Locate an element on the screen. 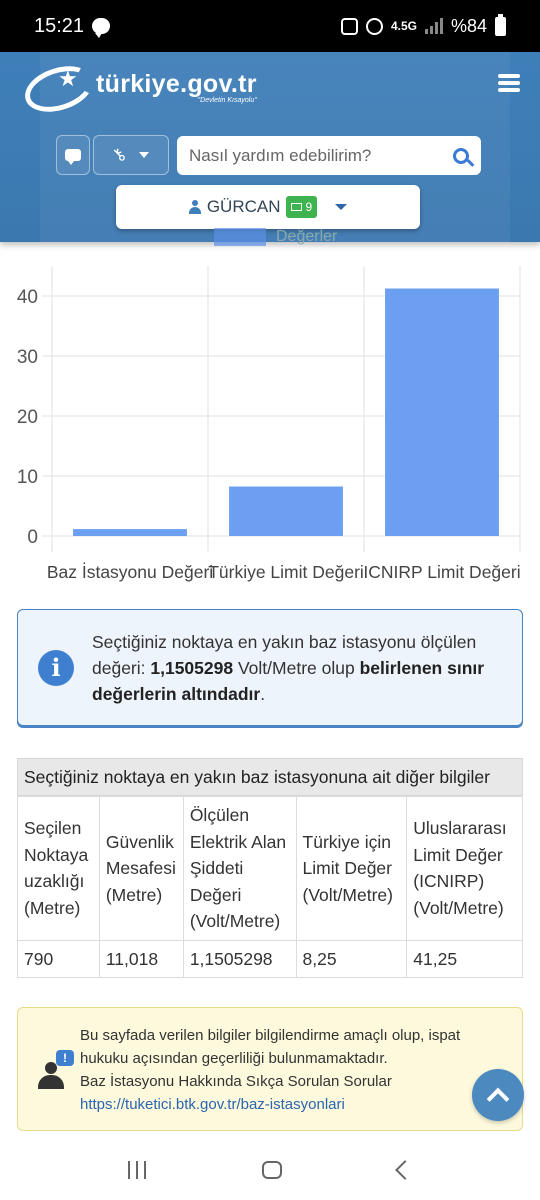 The image size is (540, 1200). table-header: Güvenlik Mesafesi (Metre) is located at coordinates (141, 868).